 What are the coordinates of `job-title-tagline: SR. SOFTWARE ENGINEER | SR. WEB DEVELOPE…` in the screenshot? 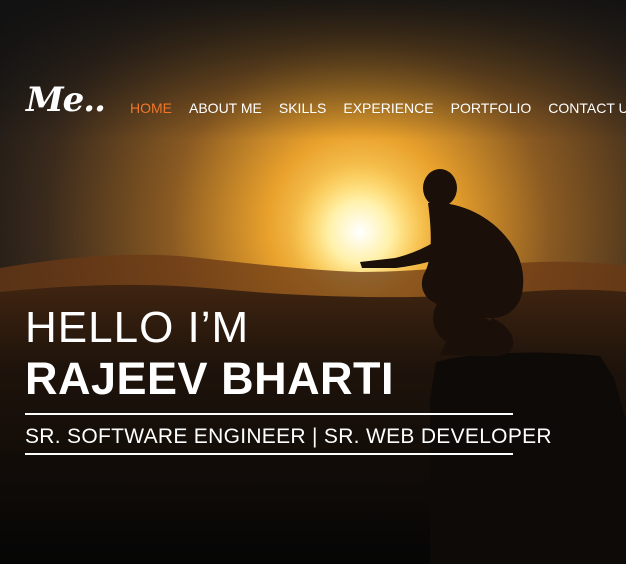 It's located at (288, 436).